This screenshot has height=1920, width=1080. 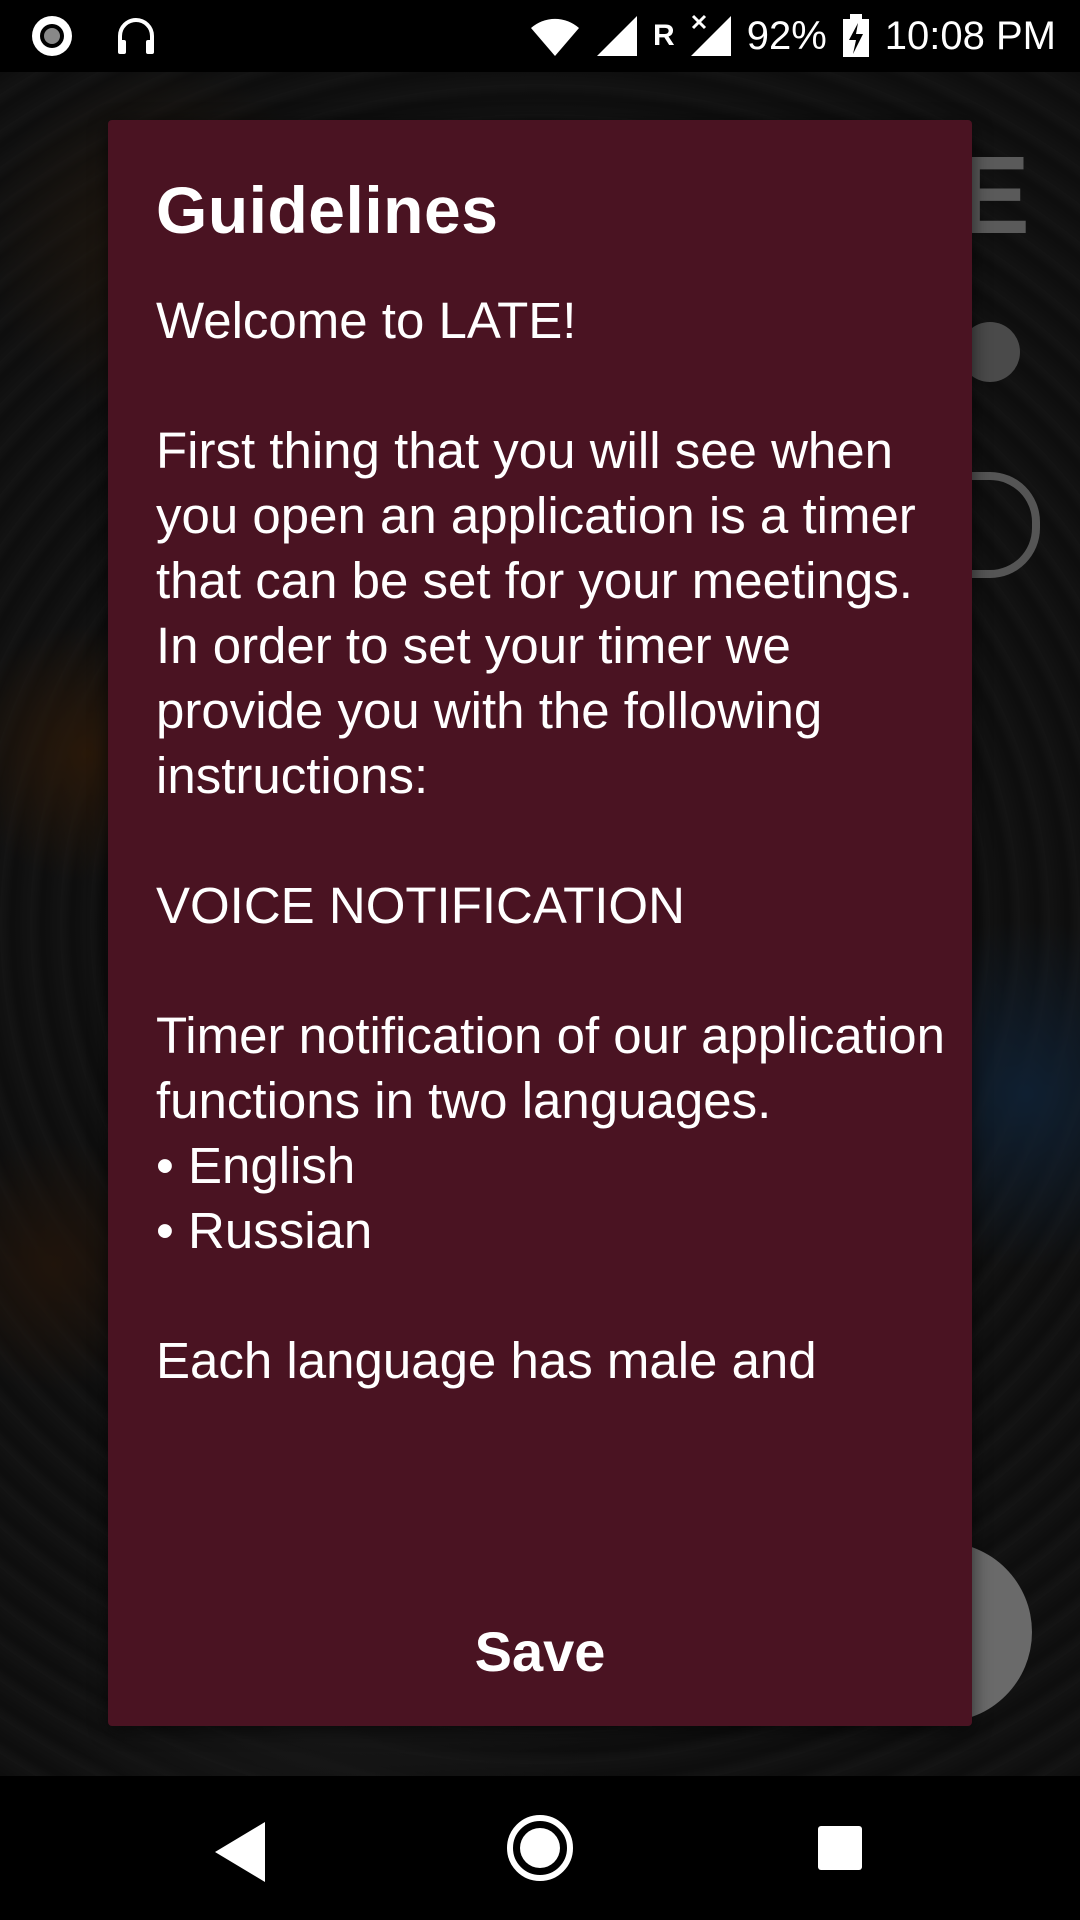 I want to click on dialog-title: Guidelines, so click(x=327, y=210).